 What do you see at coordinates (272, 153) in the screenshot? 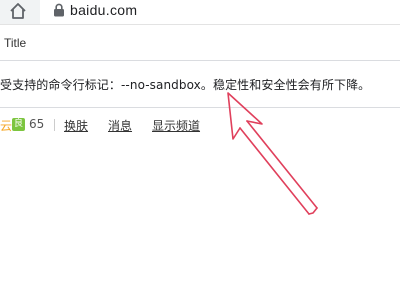
I see `arrow-shape` at bounding box center [272, 153].